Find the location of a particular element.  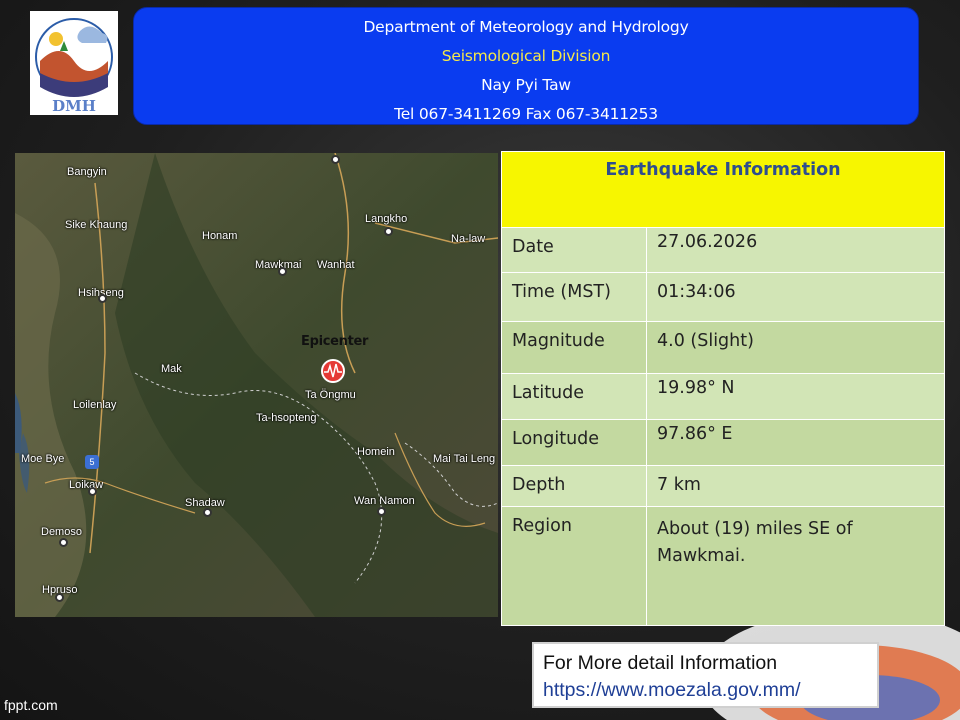

seismic-marker-icon is located at coordinates (333, 371).